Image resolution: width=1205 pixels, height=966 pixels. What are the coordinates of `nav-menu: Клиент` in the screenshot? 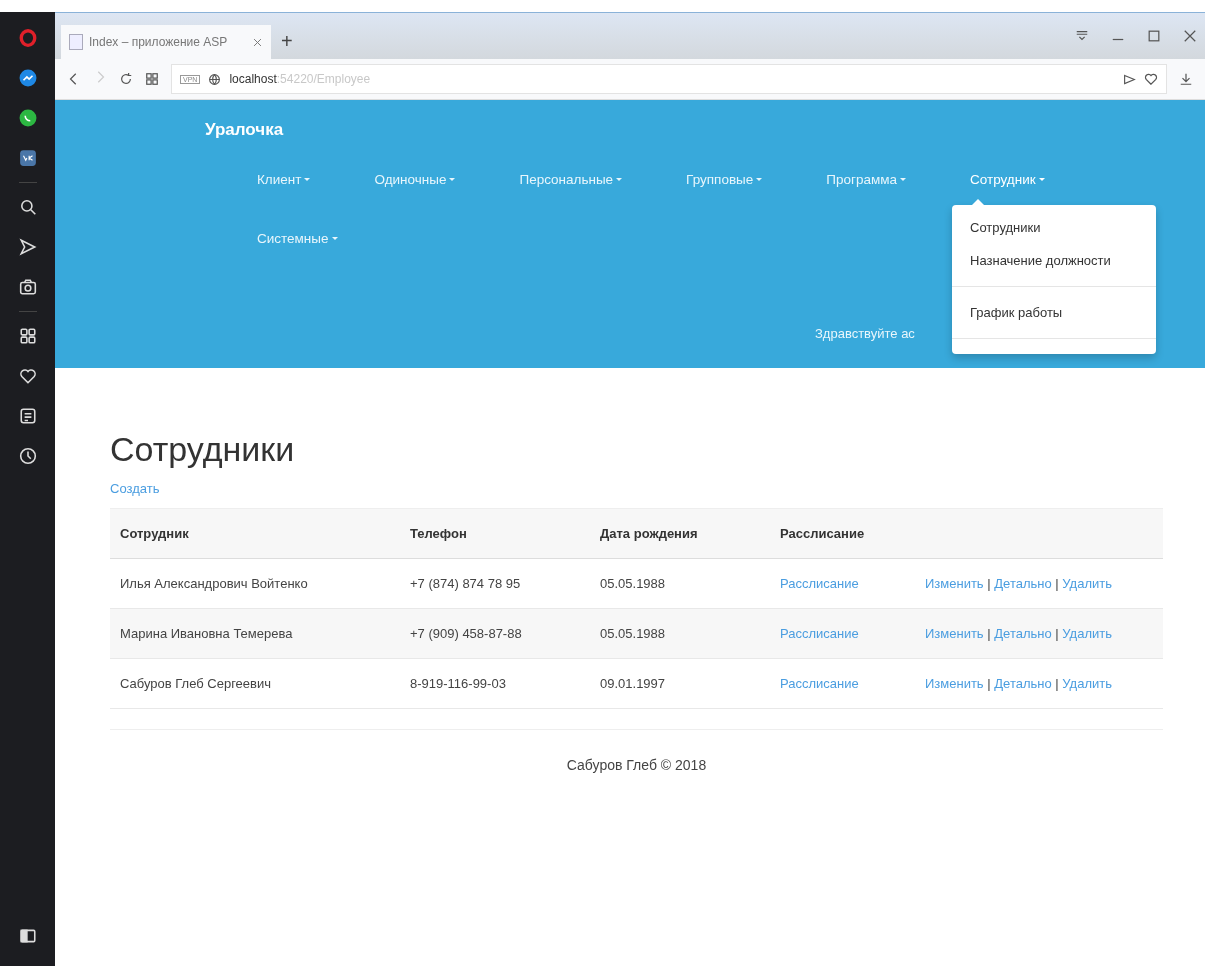 It's located at (284, 179).